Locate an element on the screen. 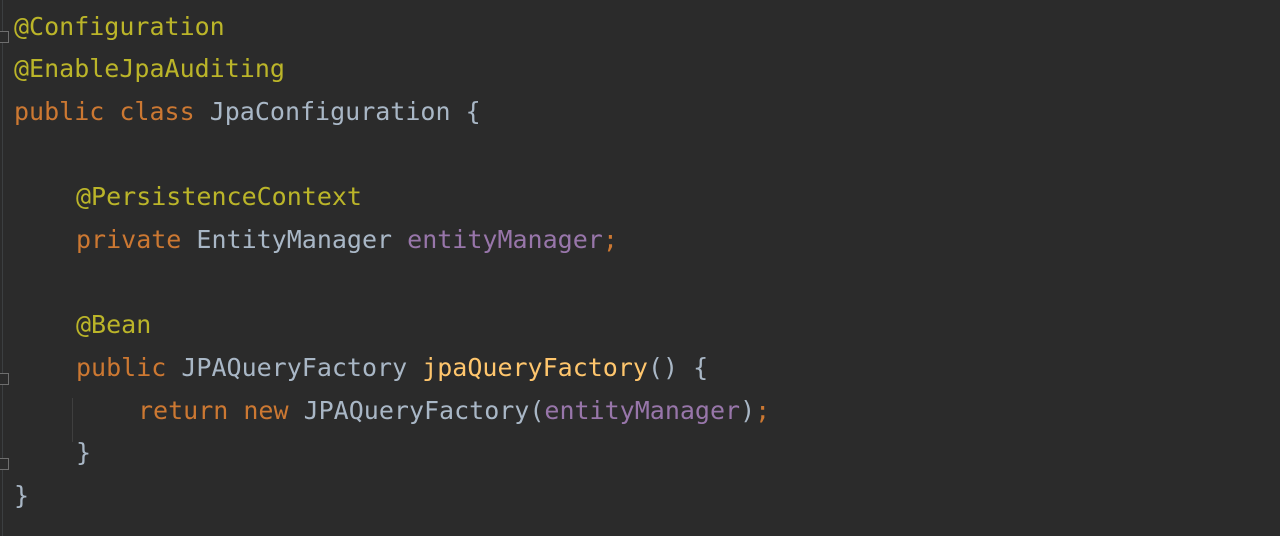 This screenshot has width=1280, height=536. annotation-token: @PersistenceContext is located at coordinates (219, 196).